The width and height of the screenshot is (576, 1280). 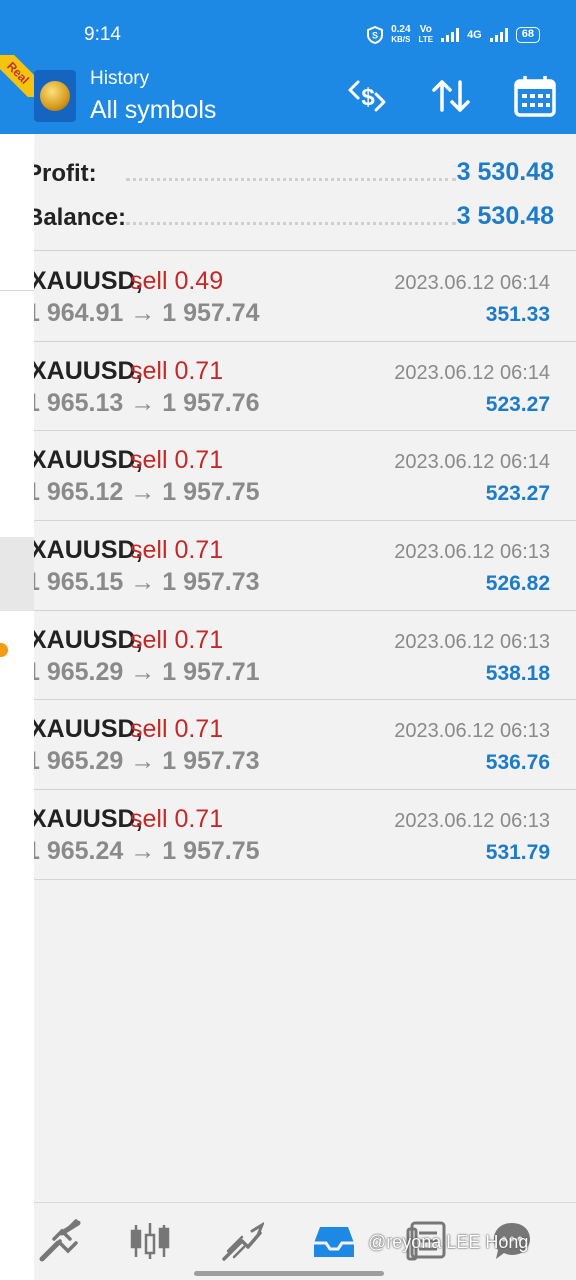 I want to click on shield-icon: S, so click(x=375, y=35).